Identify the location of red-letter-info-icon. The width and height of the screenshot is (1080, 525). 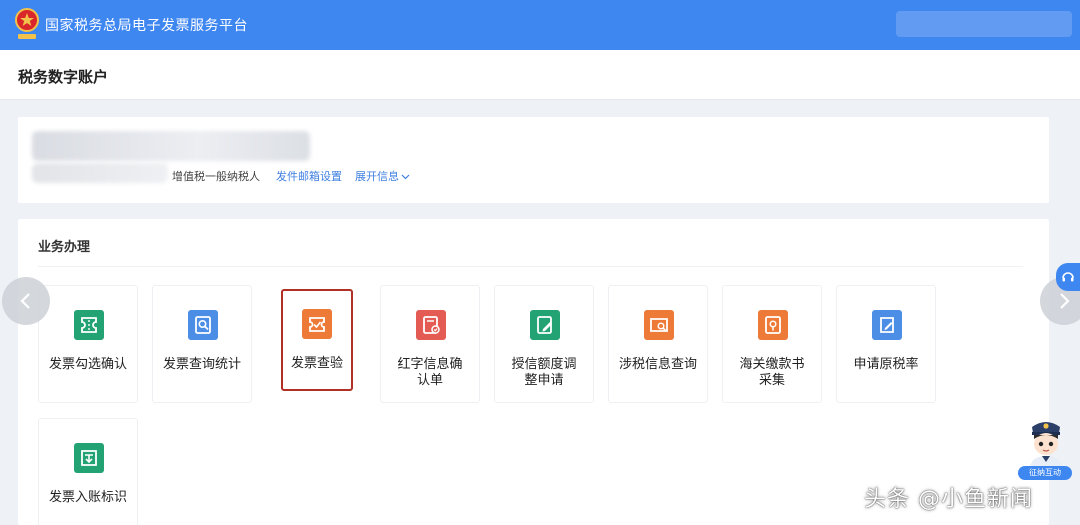
(431, 325).